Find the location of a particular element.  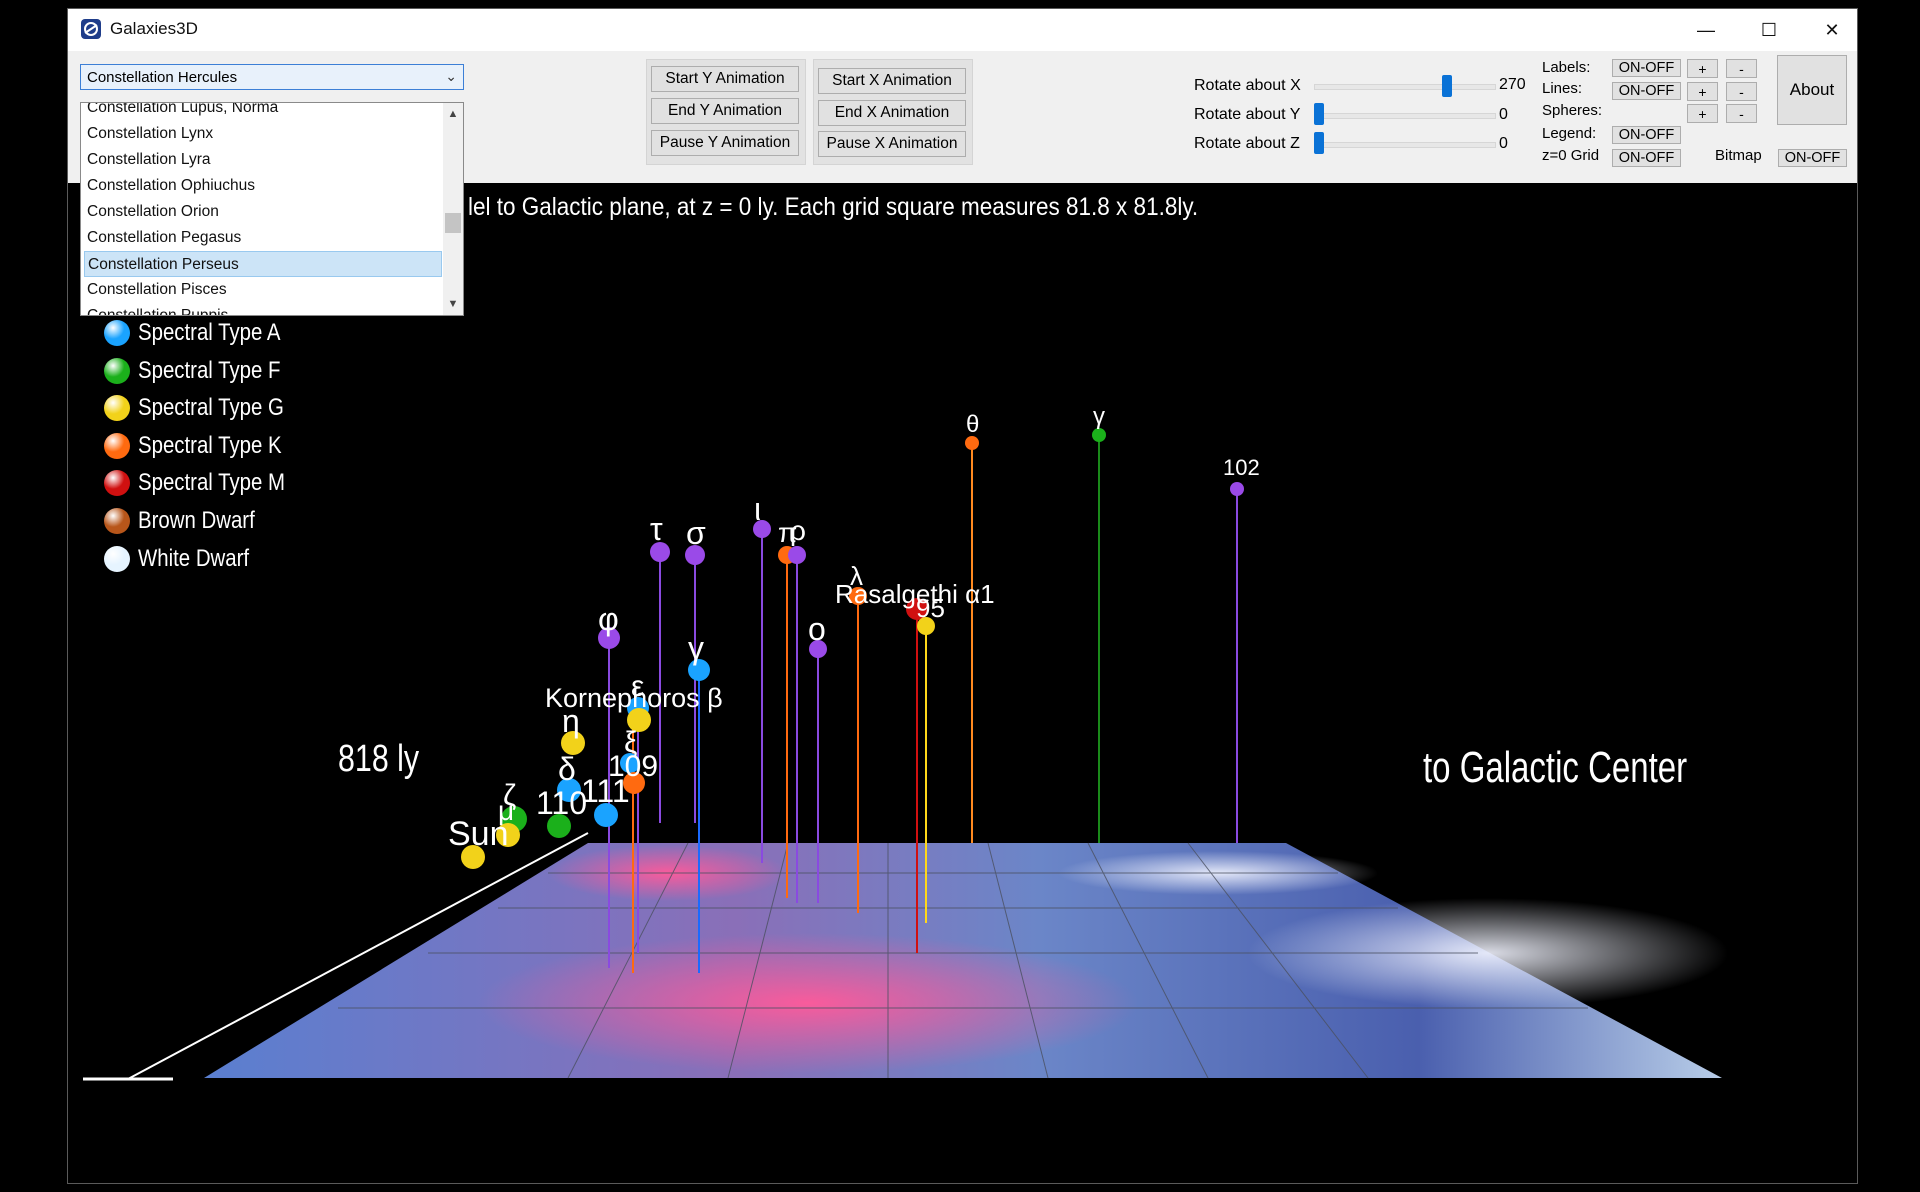

label-rasalgethi: Rasalgethi α1 is located at coordinates (915, 594).